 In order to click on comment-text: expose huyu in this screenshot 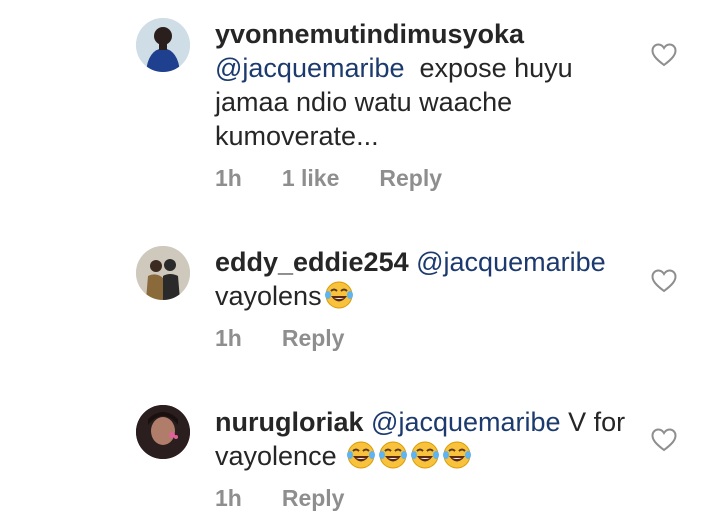, I will do `click(496, 68)`.